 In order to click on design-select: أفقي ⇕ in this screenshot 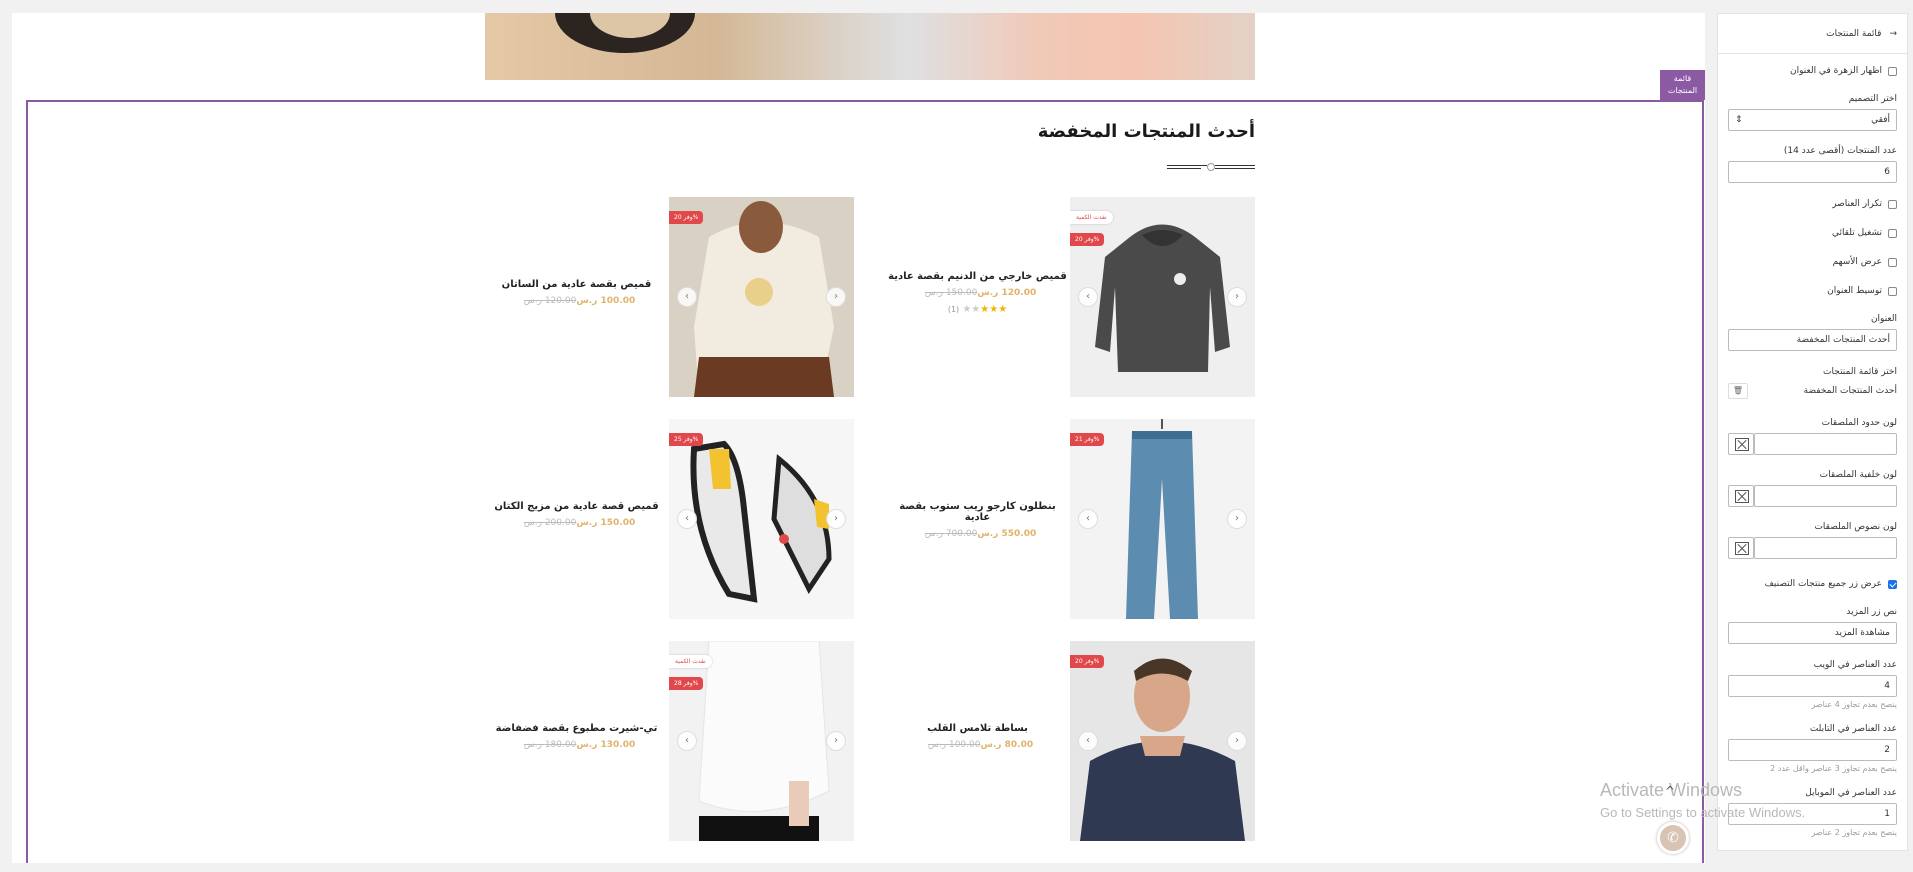, I will do `click(1812, 120)`.